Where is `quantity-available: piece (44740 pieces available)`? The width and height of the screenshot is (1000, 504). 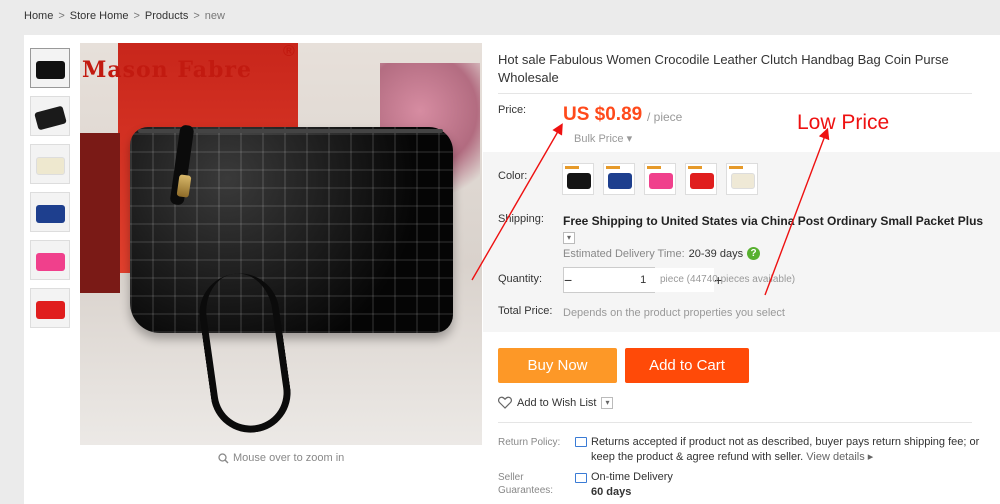
quantity-available: piece (44740 pieces available) is located at coordinates (728, 279).